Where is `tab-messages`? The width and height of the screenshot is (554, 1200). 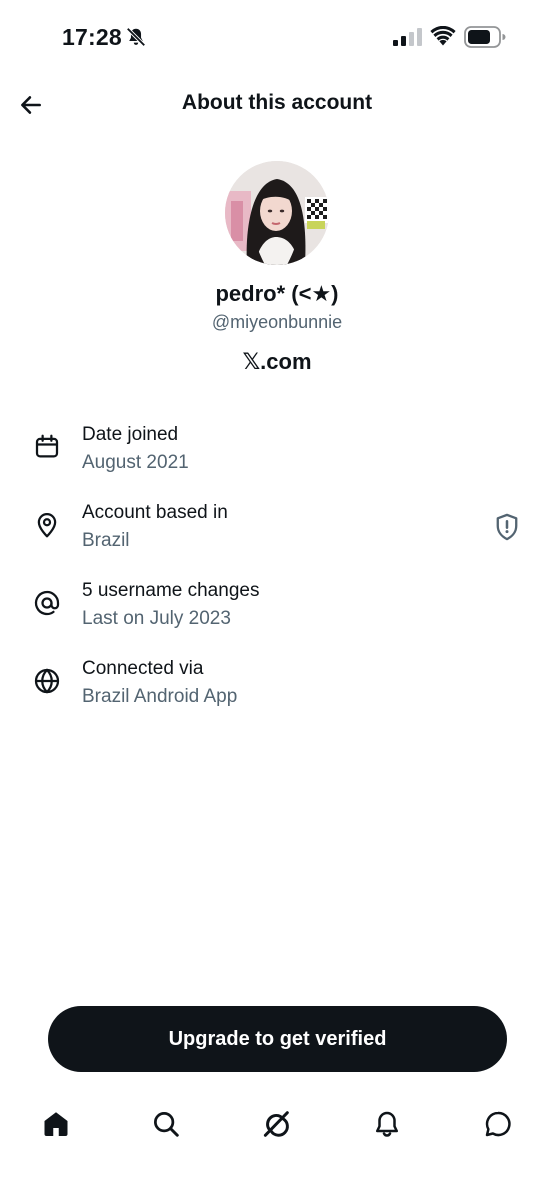 tab-messages is located at coordinates (498, 1124).